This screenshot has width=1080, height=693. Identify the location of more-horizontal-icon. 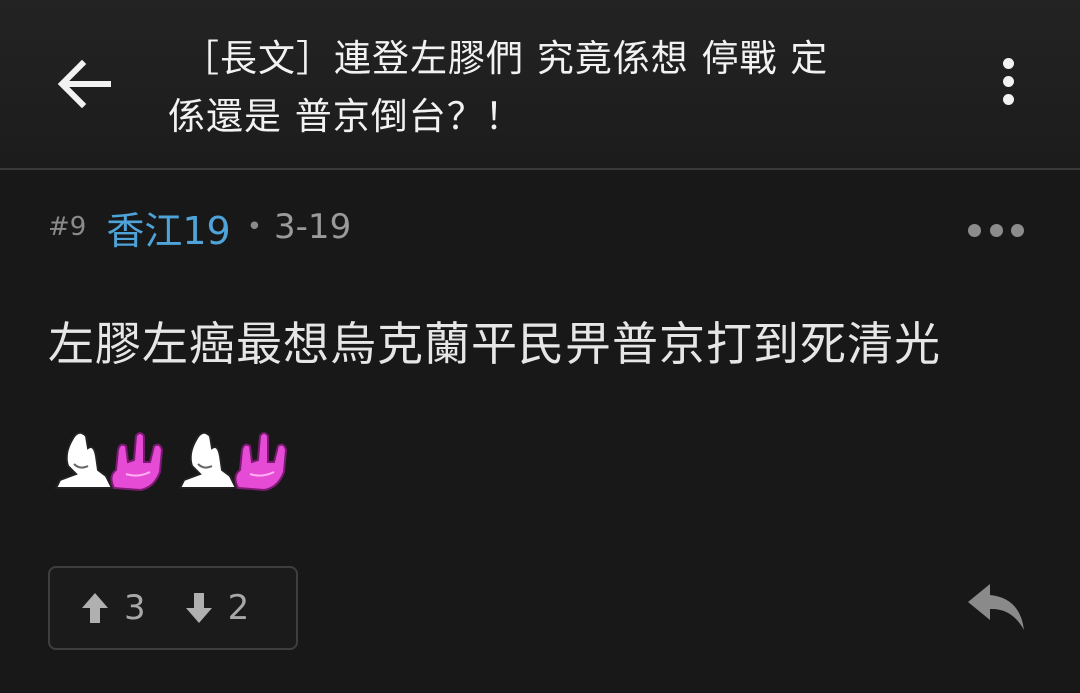
(974, 230).